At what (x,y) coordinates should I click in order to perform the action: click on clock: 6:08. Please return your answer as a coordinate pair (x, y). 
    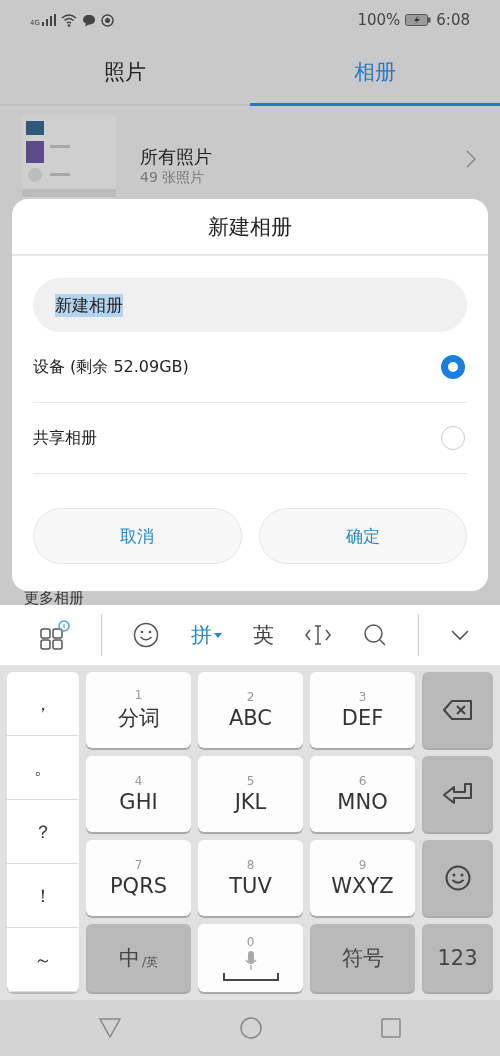
    Looking at the image, I should click on (453, 20).